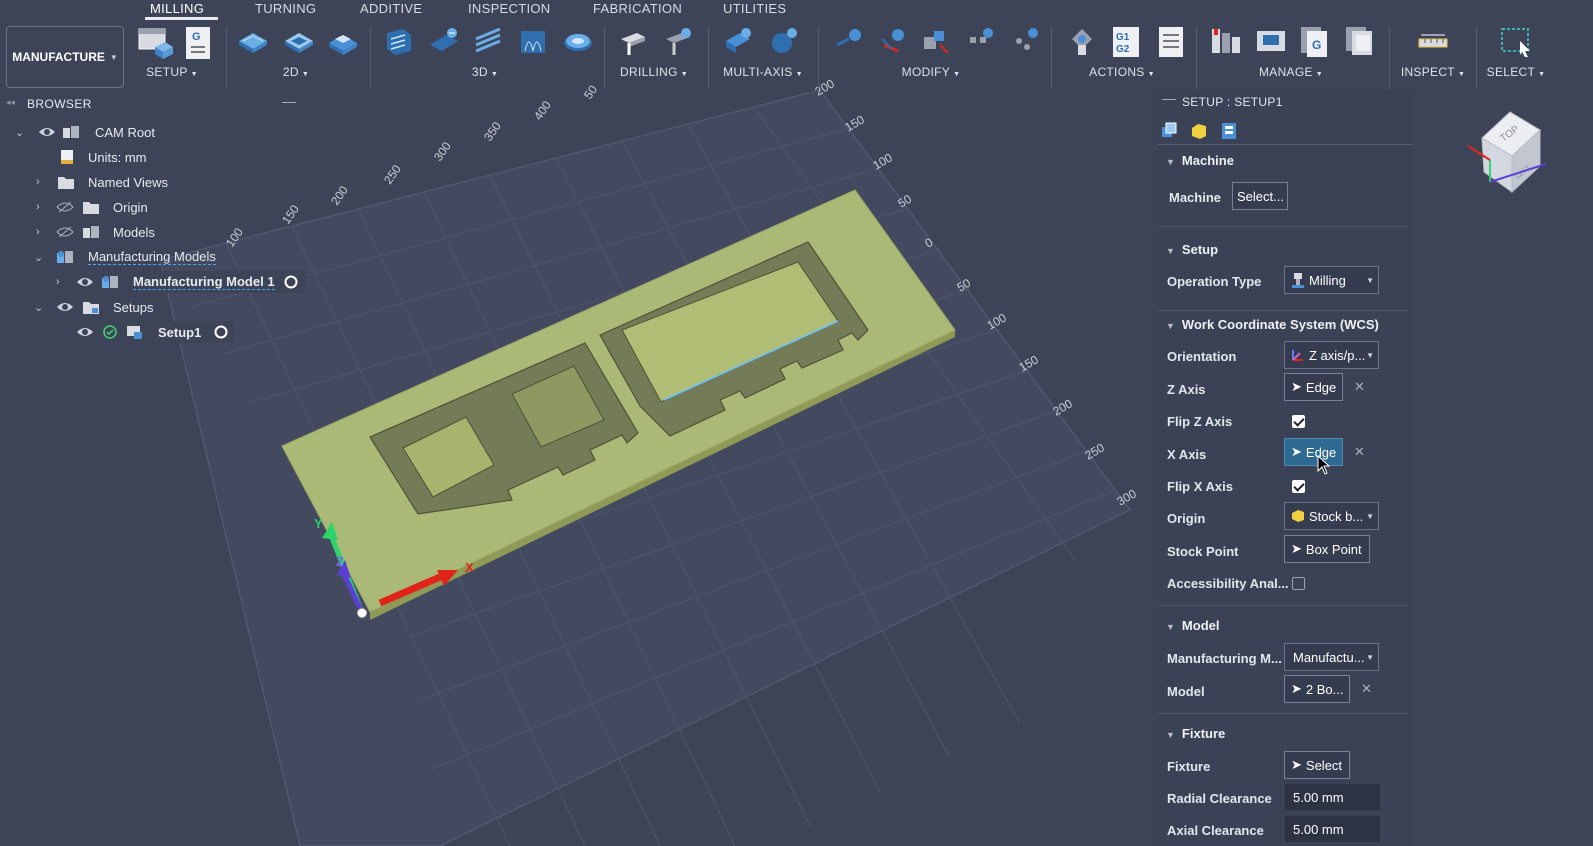 The image size is (1593, 846). What do you see at coordinates (253, 41) in the screenshot?
I see `2d-adaptive-icon` at bounding box center [253, 41].